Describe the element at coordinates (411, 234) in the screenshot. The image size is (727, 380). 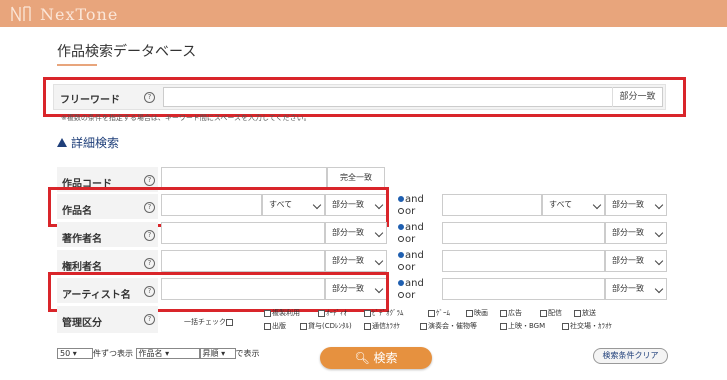
I see `author-andor: and or` at that location.